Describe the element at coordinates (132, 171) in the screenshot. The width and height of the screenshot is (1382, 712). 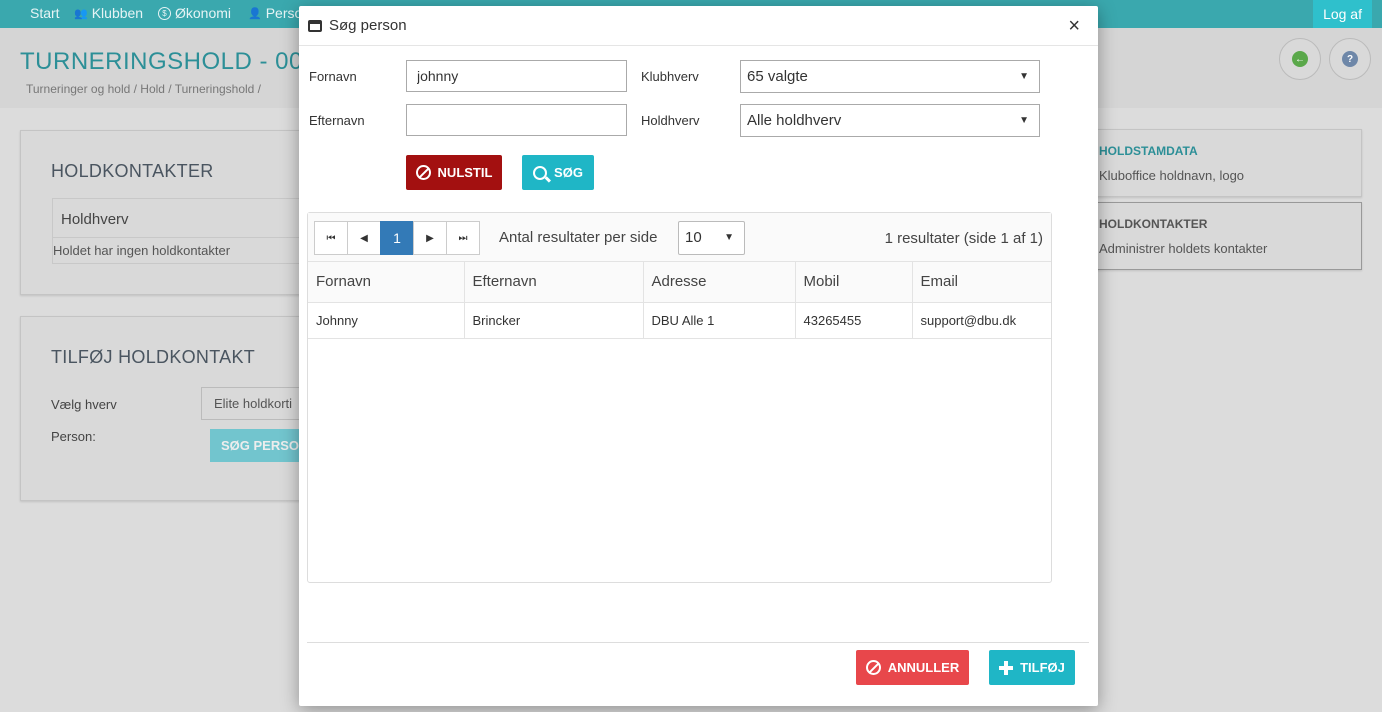
I see `contacts-card-title: HOLDKONTAKTER` at that location.